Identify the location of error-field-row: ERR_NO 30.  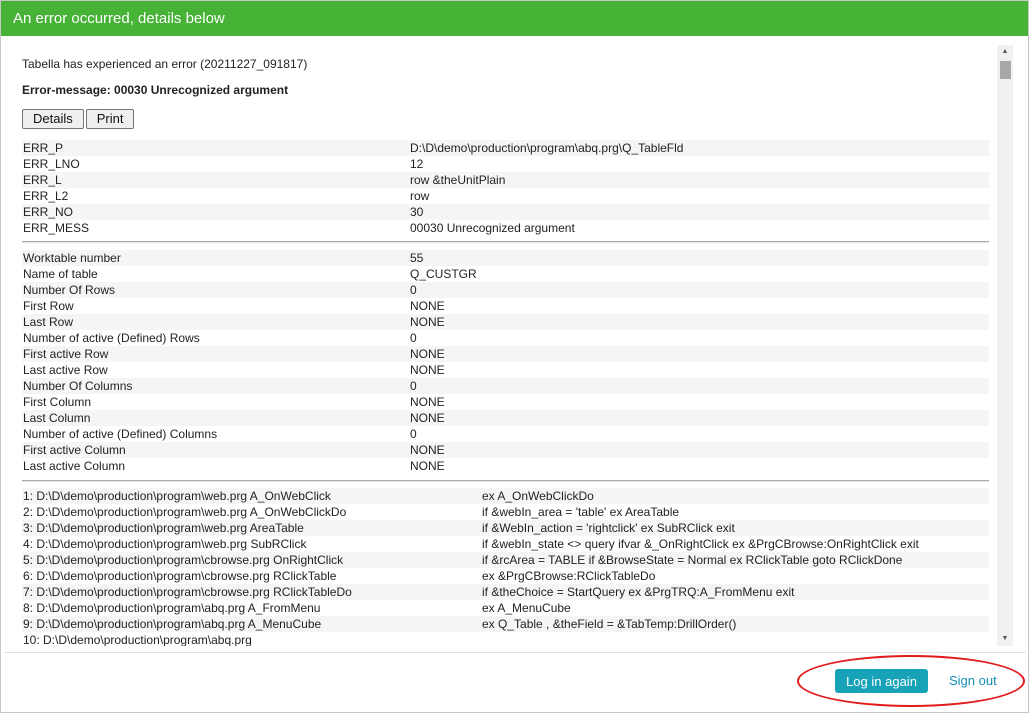
(505, 212).